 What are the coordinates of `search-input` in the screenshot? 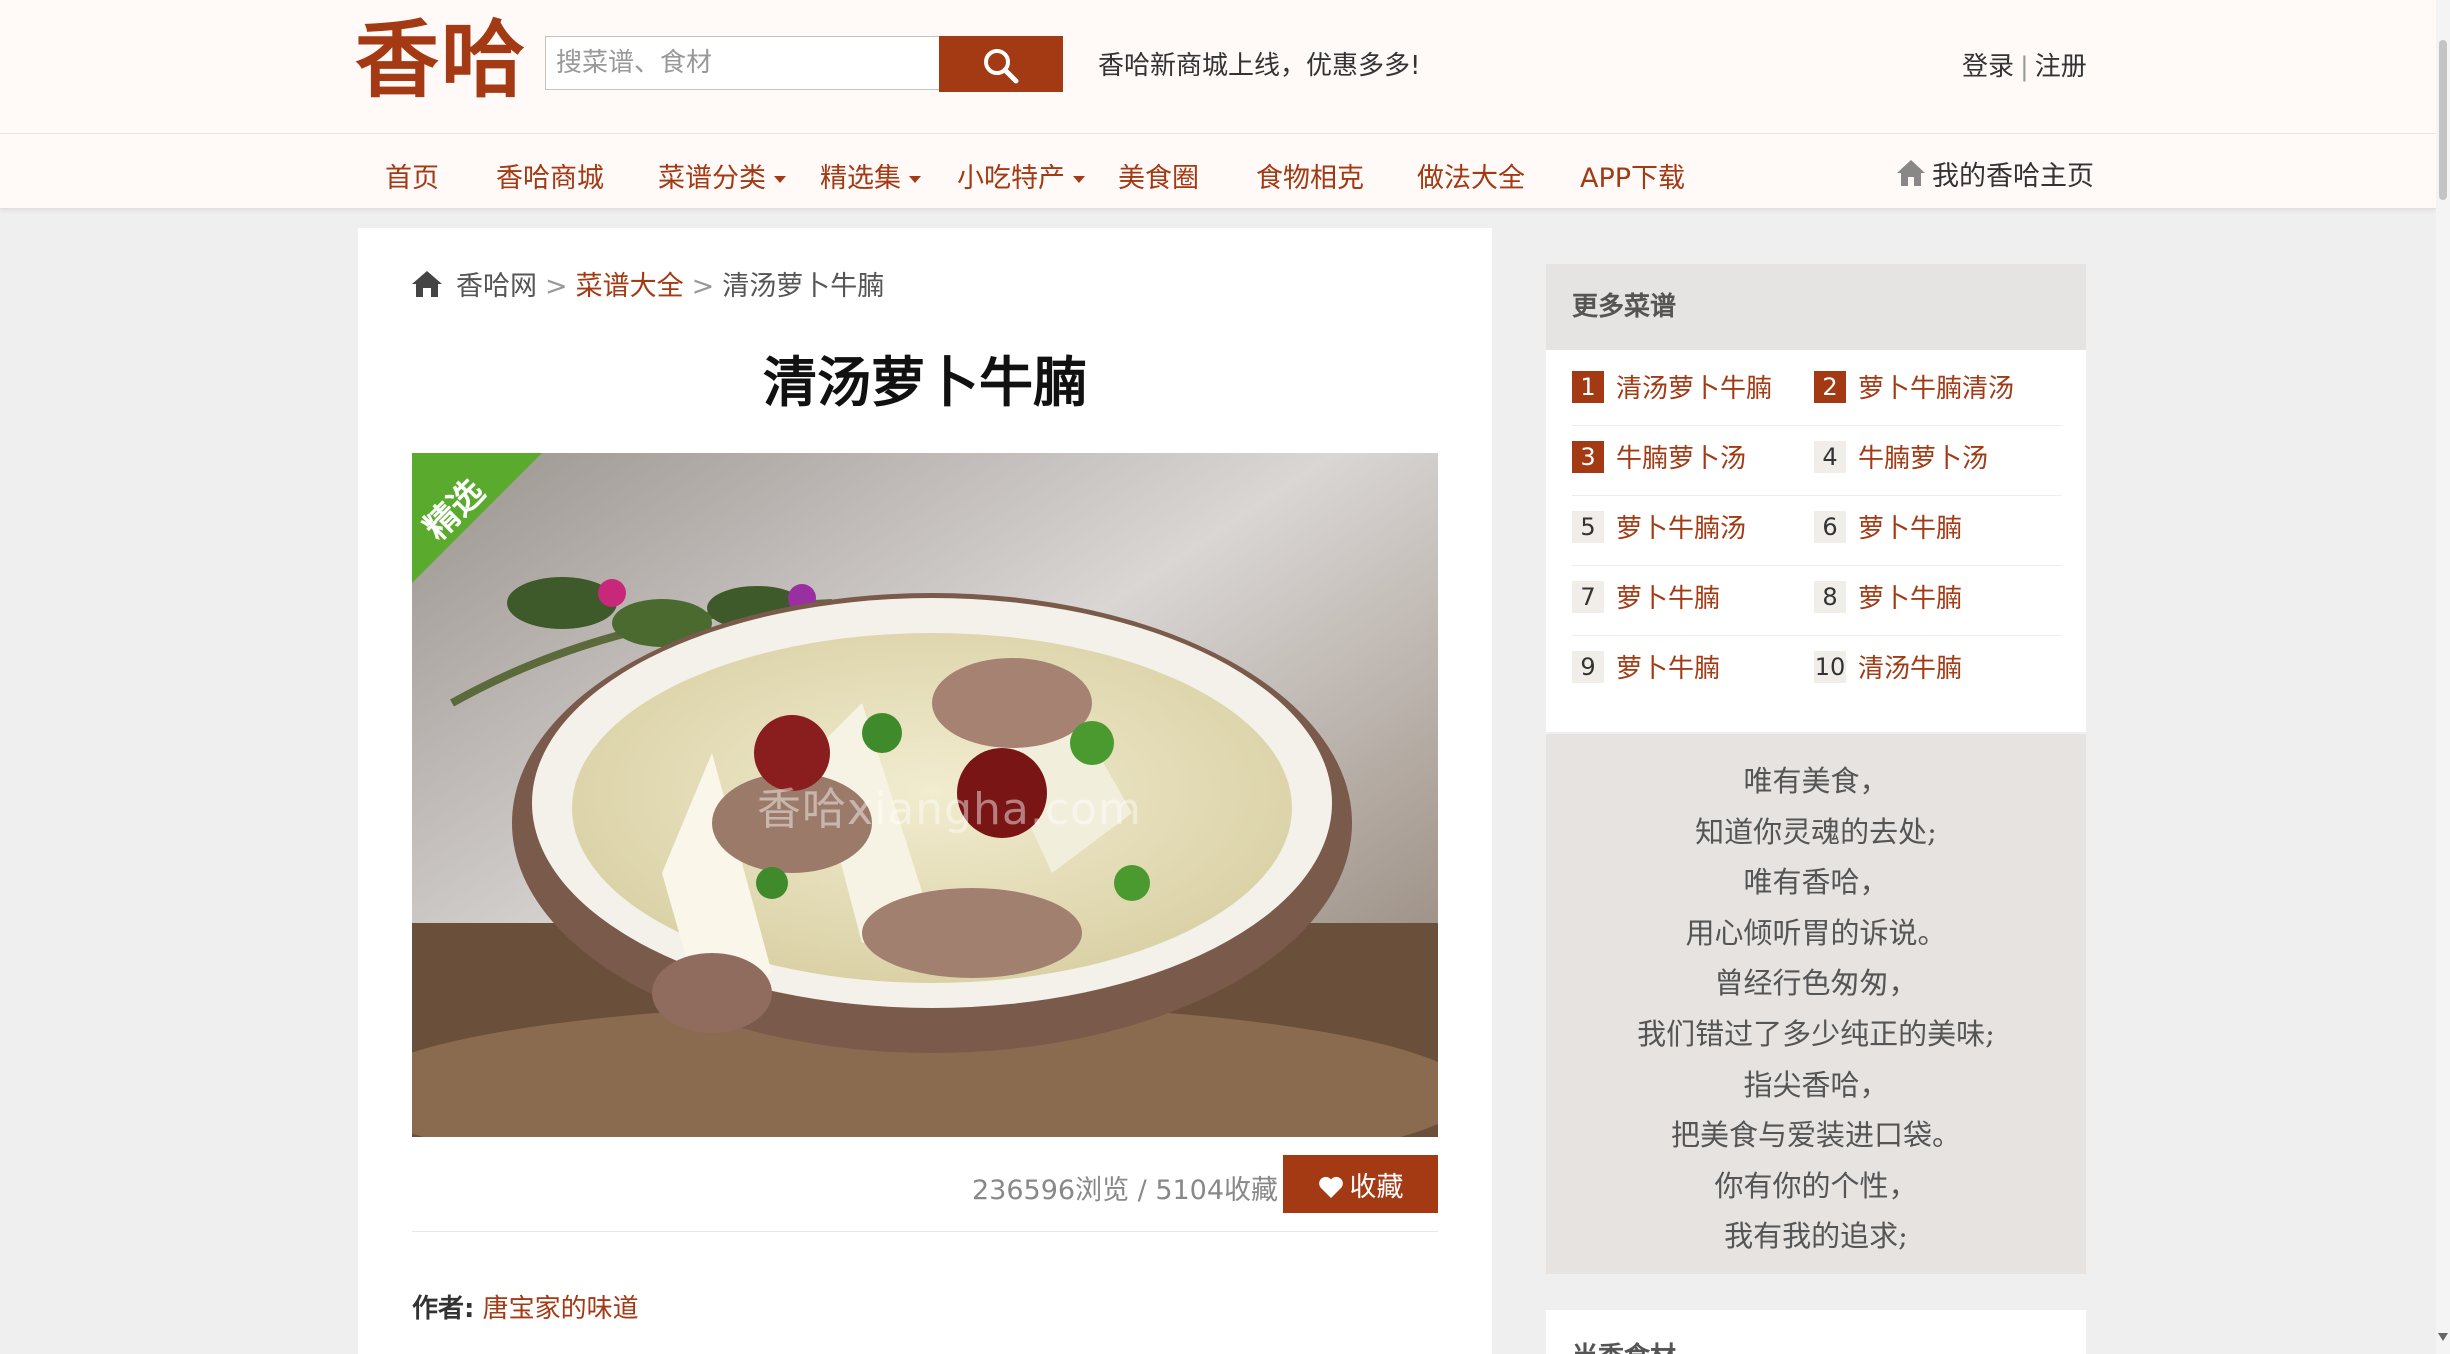 It's located at (742, 63).